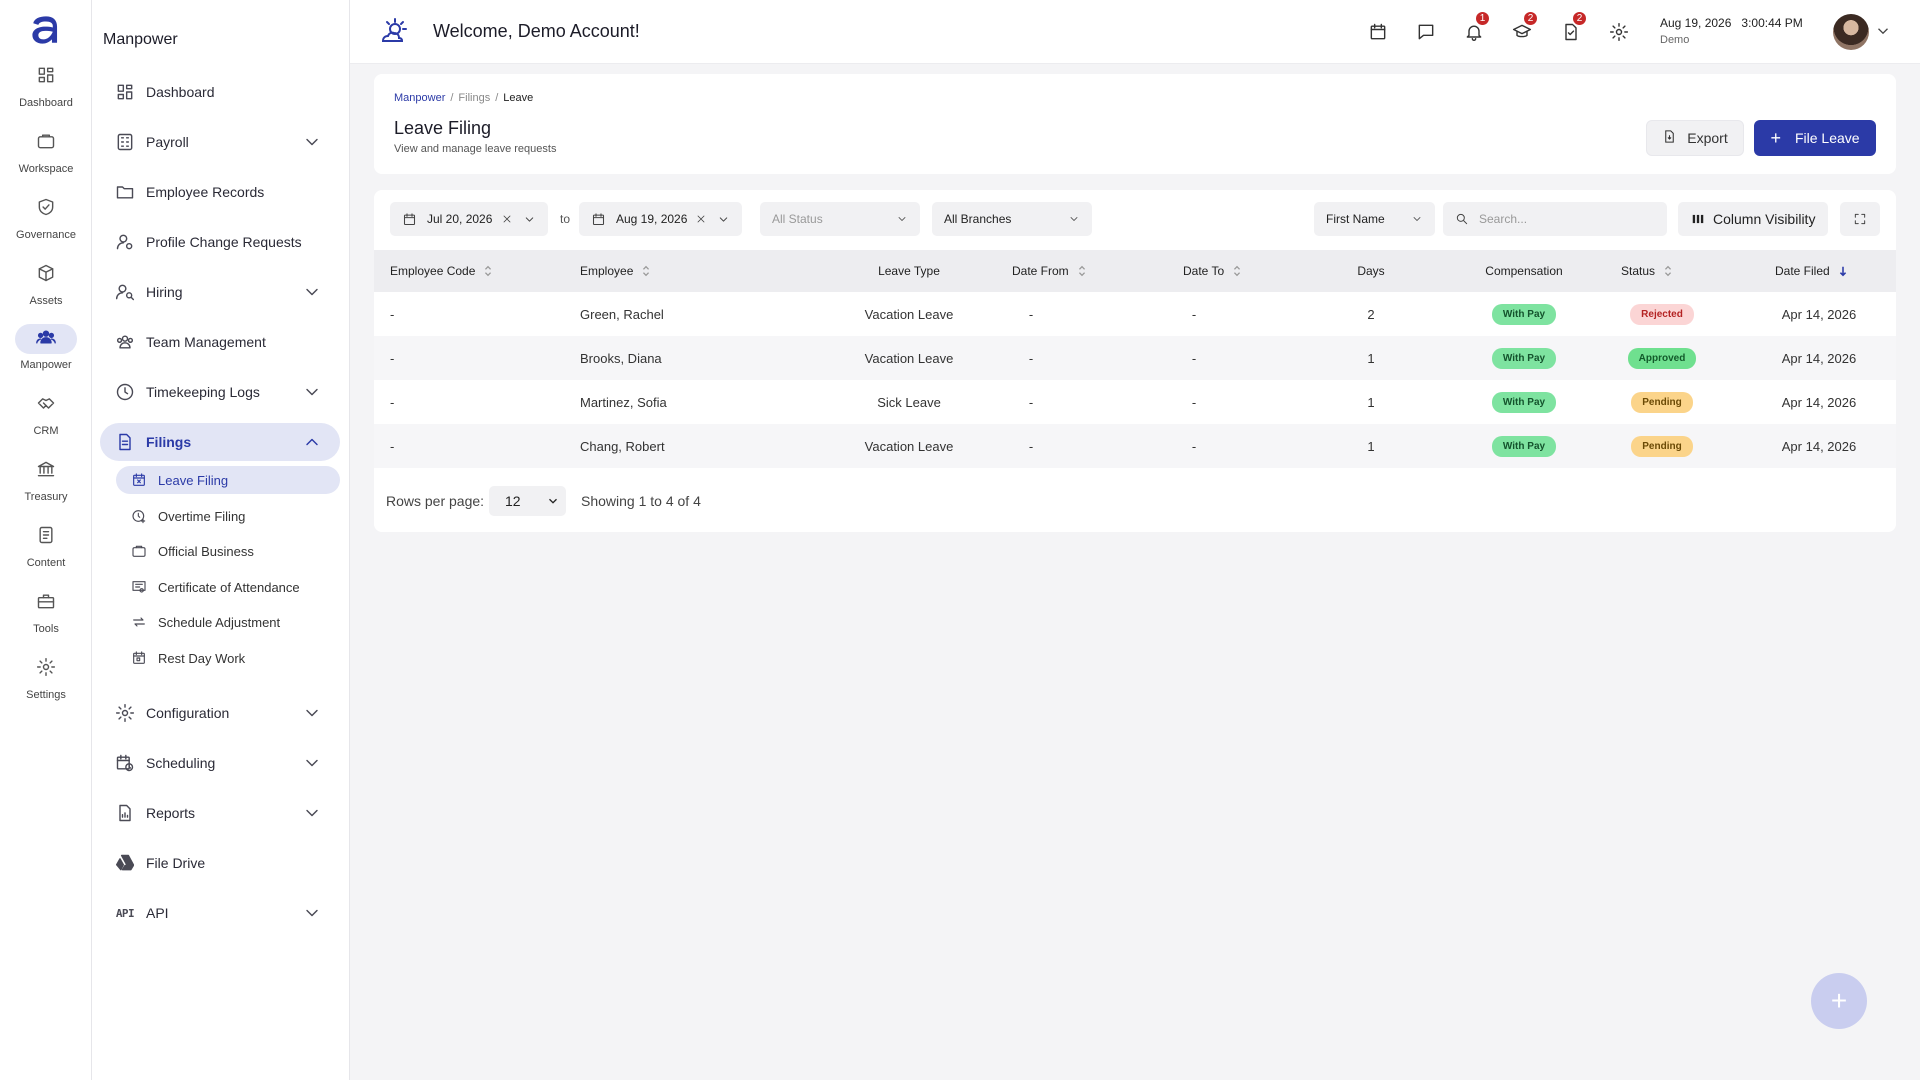 The image size is (1920, 1080). I want to click on bell-icon: 1, so click(1476, 27).